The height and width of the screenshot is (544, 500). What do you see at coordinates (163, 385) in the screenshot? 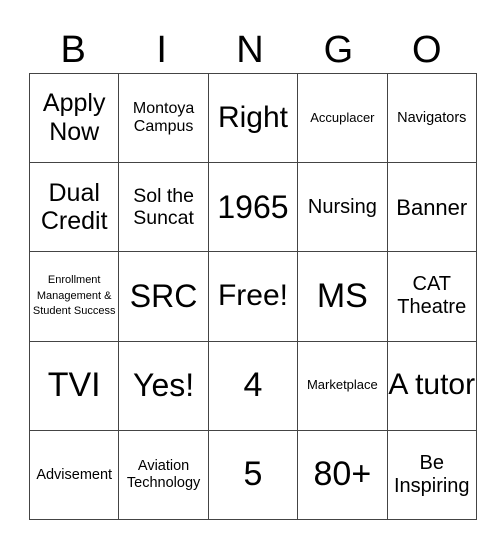
I see `bingo-cell: Yes!` at bounding box center [163, 385].